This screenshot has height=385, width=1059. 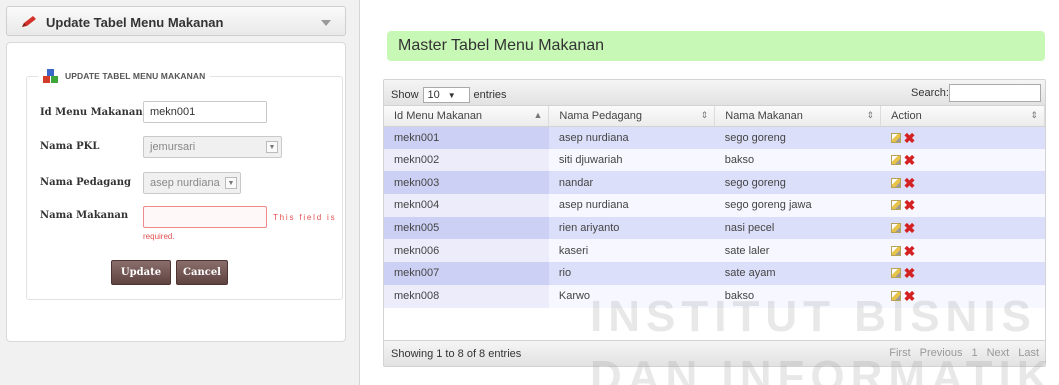 What do you see at coordinates (631, 183) in the screenshot?
I see `cell-pedagang: nandar` at bounding box center [631, 183].